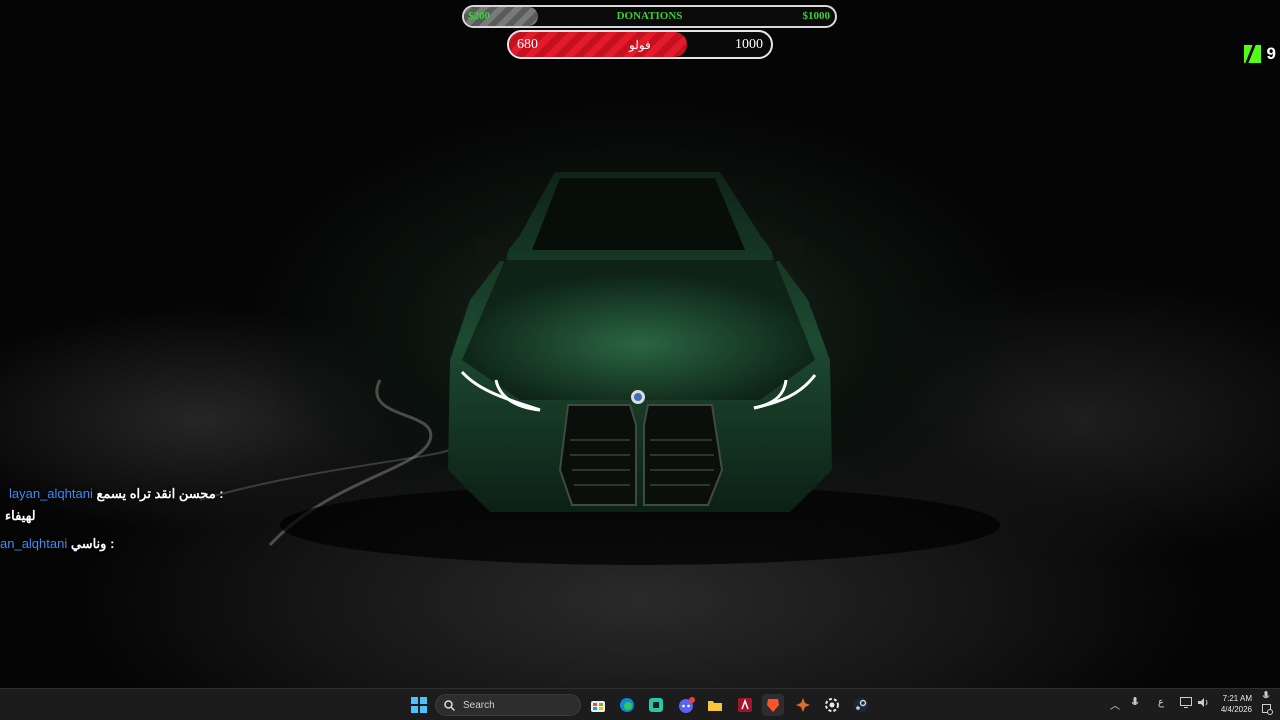 Image resolution: width=1280 pixels, height=720 pixels. I want to click on chat-message-text: وناسي :, so click(92, 543).